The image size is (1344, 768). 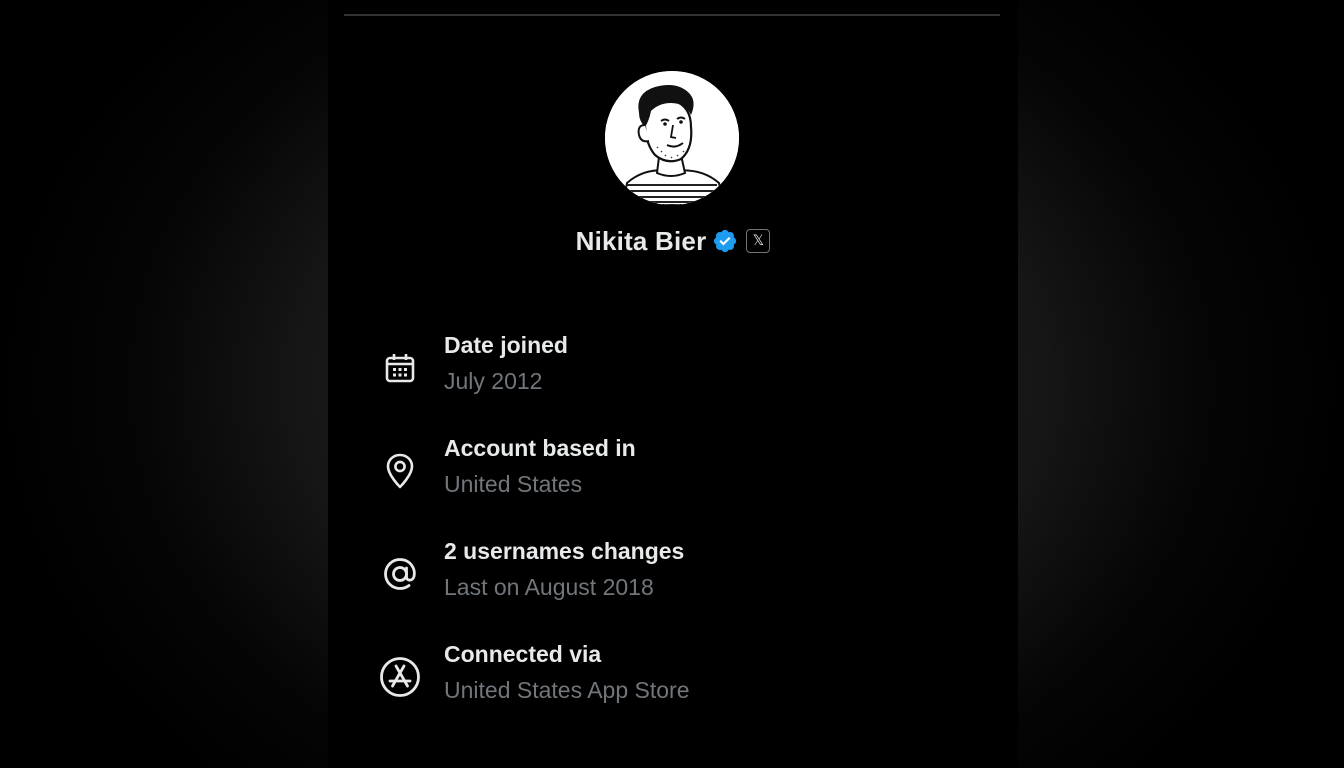 I want to click on profile-name-row: Nikita Bier 𝕏, so click(x=673, y=241).